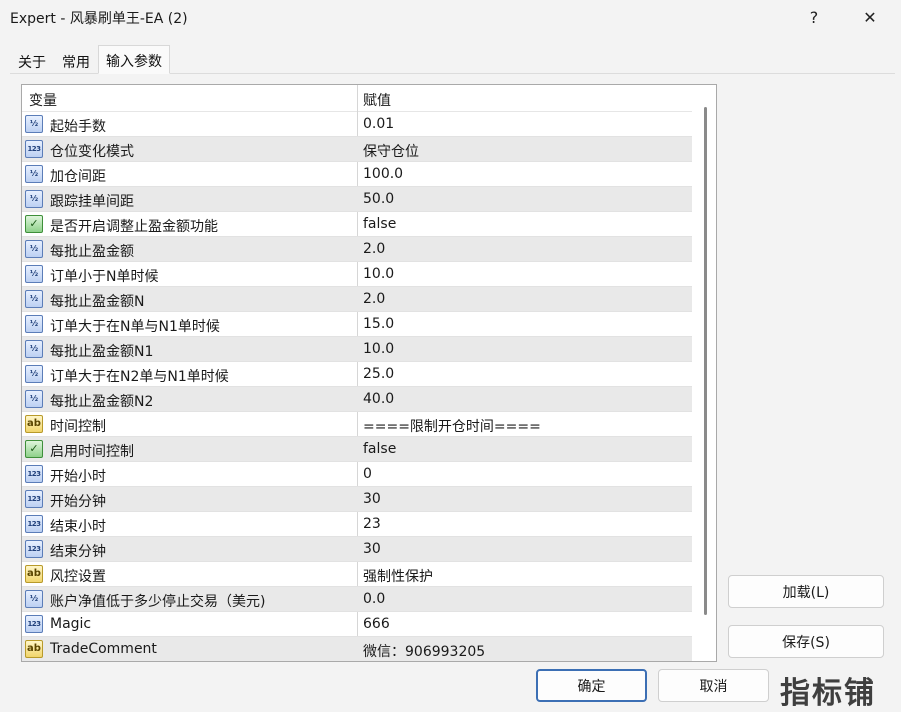 Image resolution: width=901 pixels, height=712 pixels. I want to click on parameter-value: 0.0, so click(374, 599).